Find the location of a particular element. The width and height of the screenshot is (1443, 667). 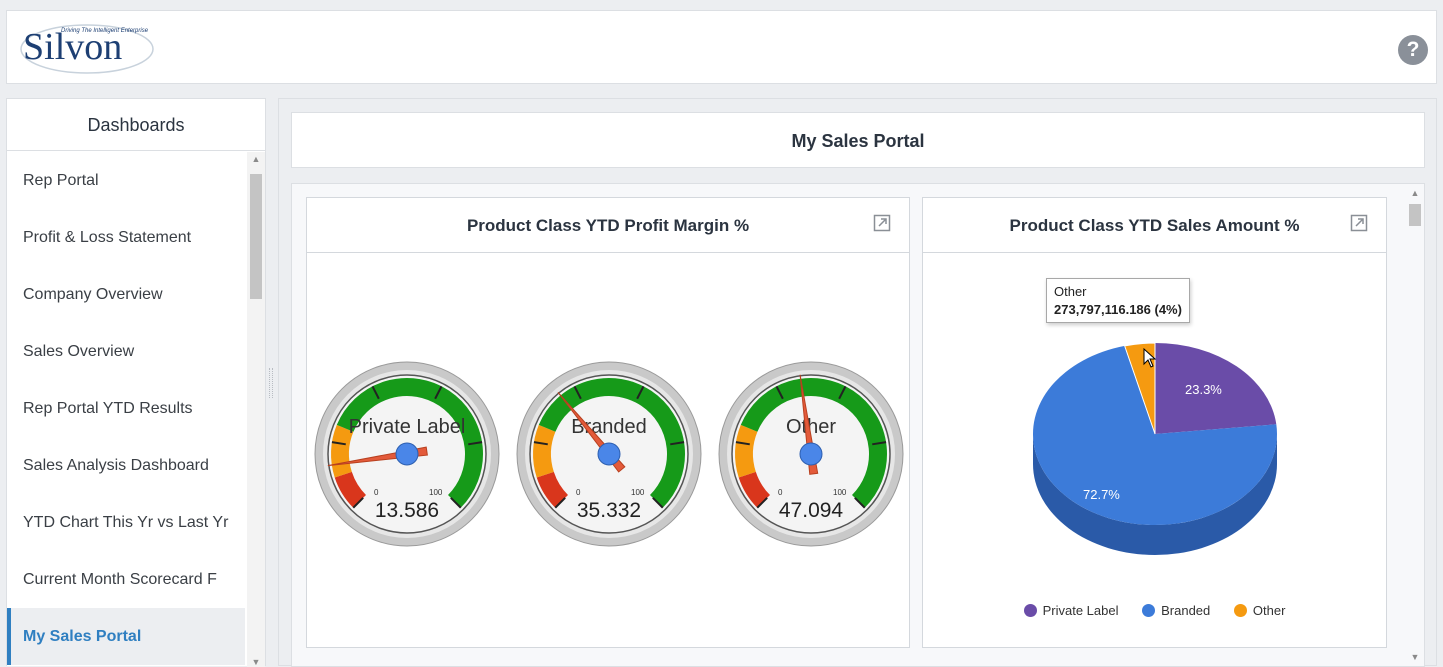

tooltip-value: 273,797,116.186 (4%) is located at coordinates (1118, 309).